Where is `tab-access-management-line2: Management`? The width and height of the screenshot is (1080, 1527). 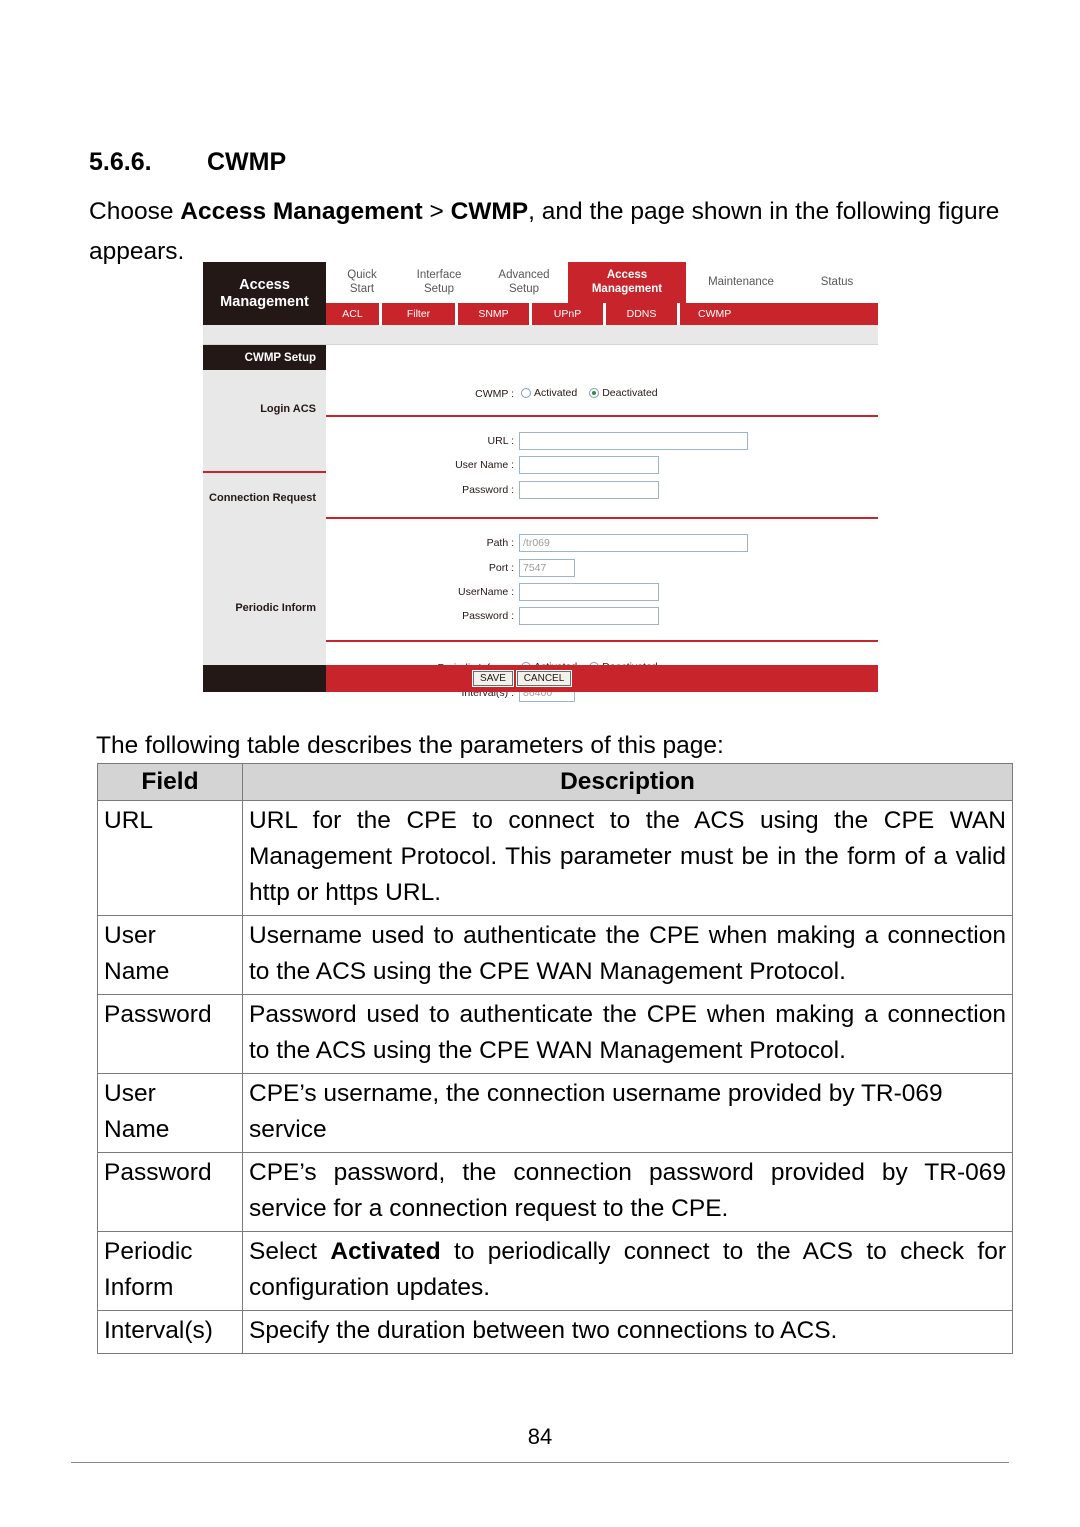
tab-access-management-line2: Management is located at coordinates (627, 288).